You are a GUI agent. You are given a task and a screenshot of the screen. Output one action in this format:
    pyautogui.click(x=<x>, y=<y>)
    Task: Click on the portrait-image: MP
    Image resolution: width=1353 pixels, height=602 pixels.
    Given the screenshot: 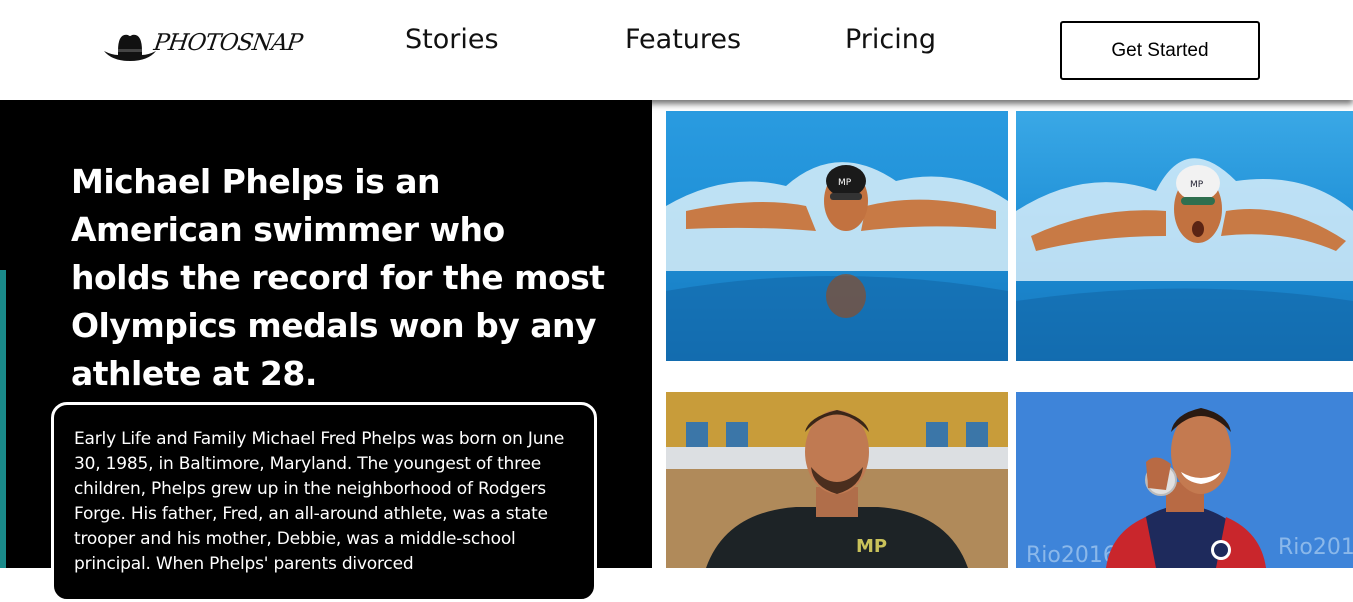 What is the action you would take?
    pyautogui.click(x=837, y=480)
    